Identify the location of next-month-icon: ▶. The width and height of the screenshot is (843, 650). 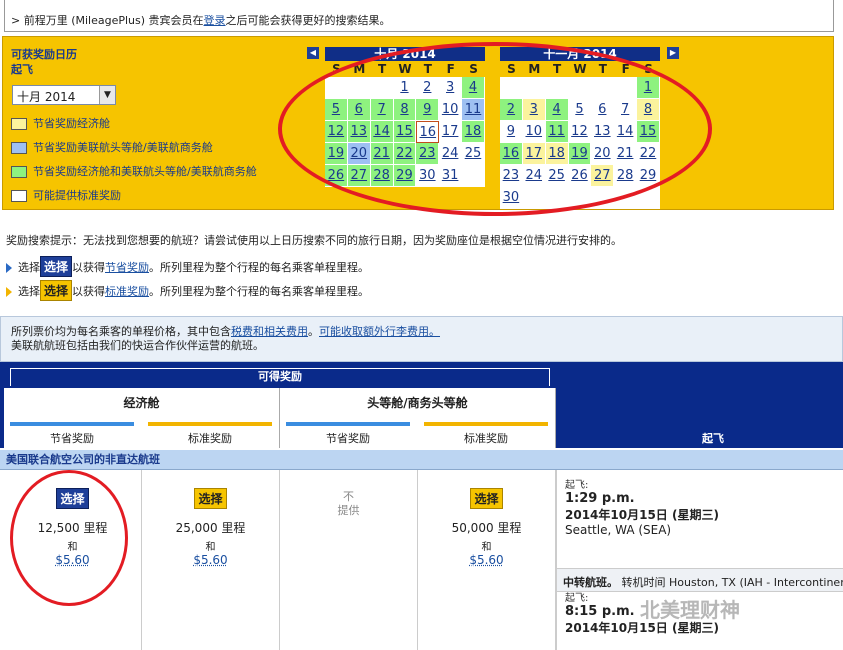
(673, 53).